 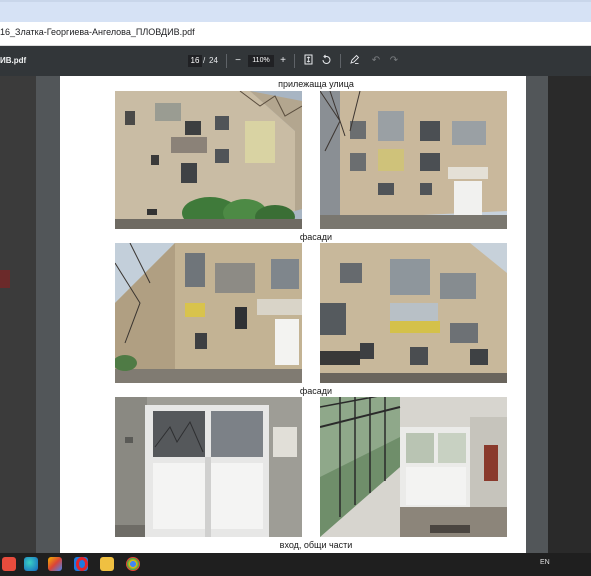 I want to click on file-explorer-icon, so click(x=107, y=564).